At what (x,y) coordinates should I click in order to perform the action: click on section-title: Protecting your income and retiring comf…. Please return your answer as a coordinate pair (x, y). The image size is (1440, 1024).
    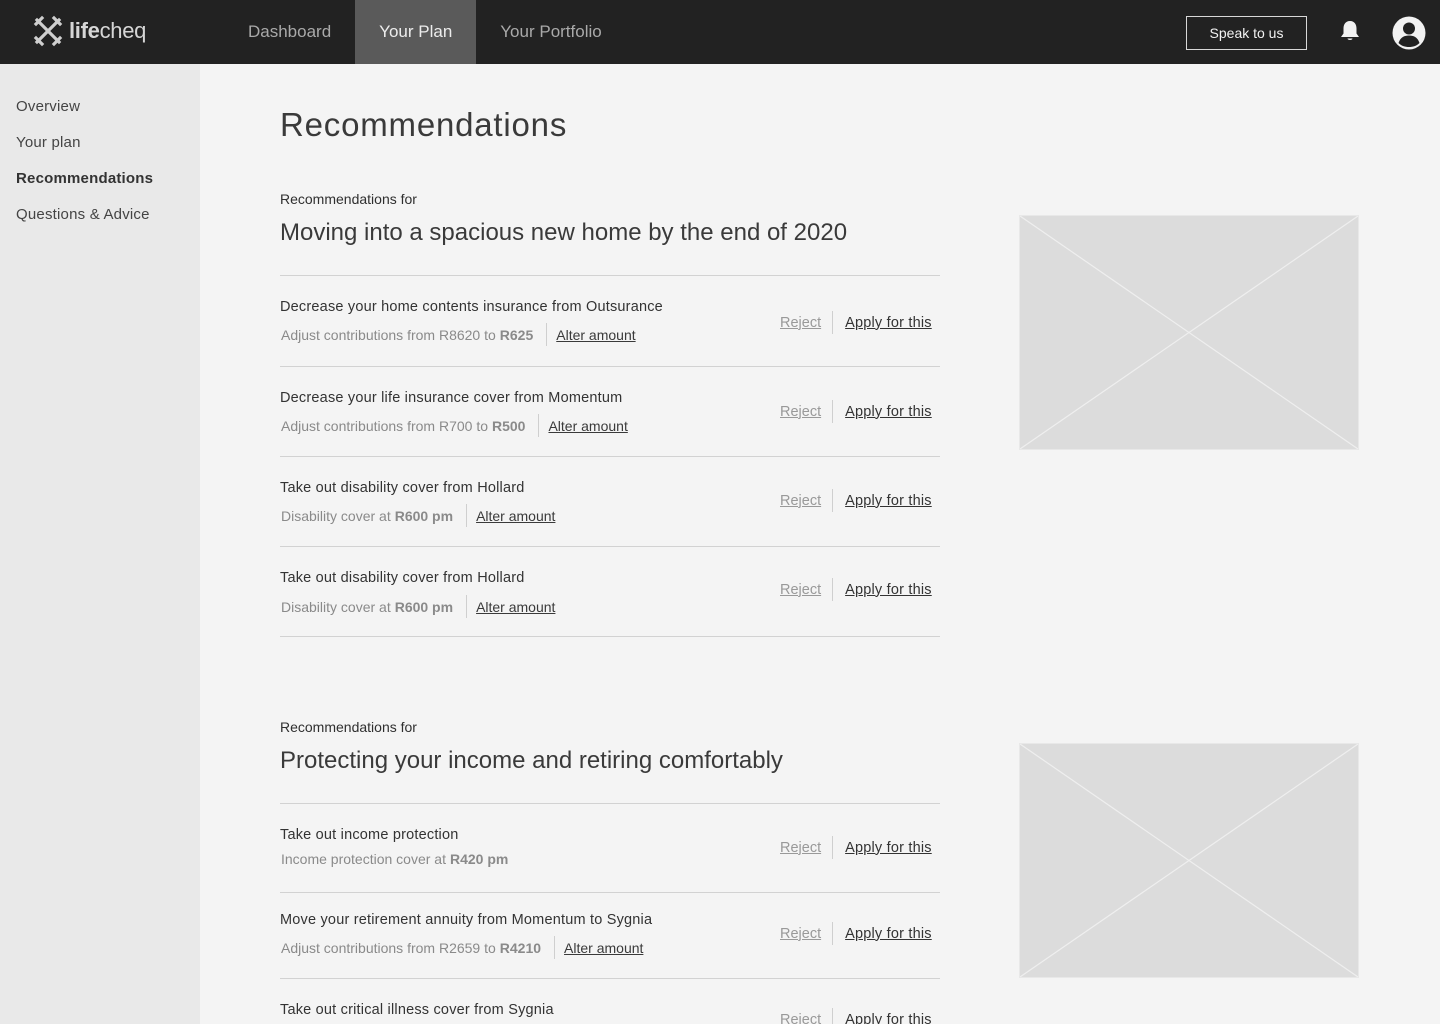
    Looking at the image, I should click on (531, 760).